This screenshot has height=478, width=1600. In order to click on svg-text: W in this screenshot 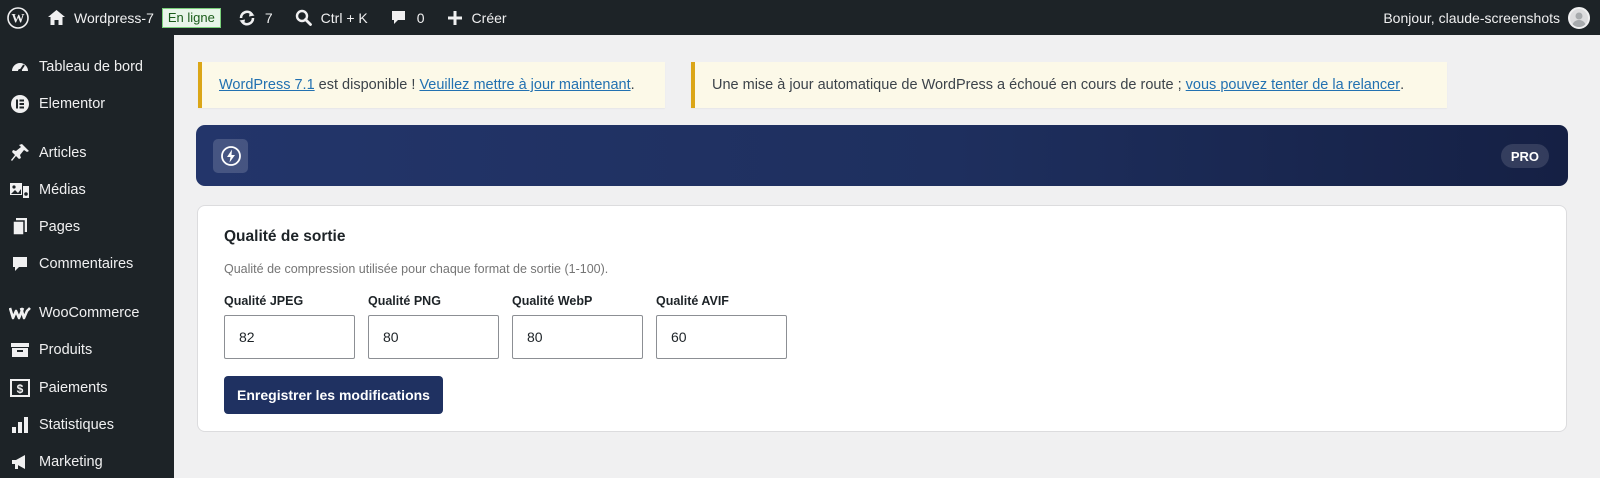, I will do `click(18, 17)`.